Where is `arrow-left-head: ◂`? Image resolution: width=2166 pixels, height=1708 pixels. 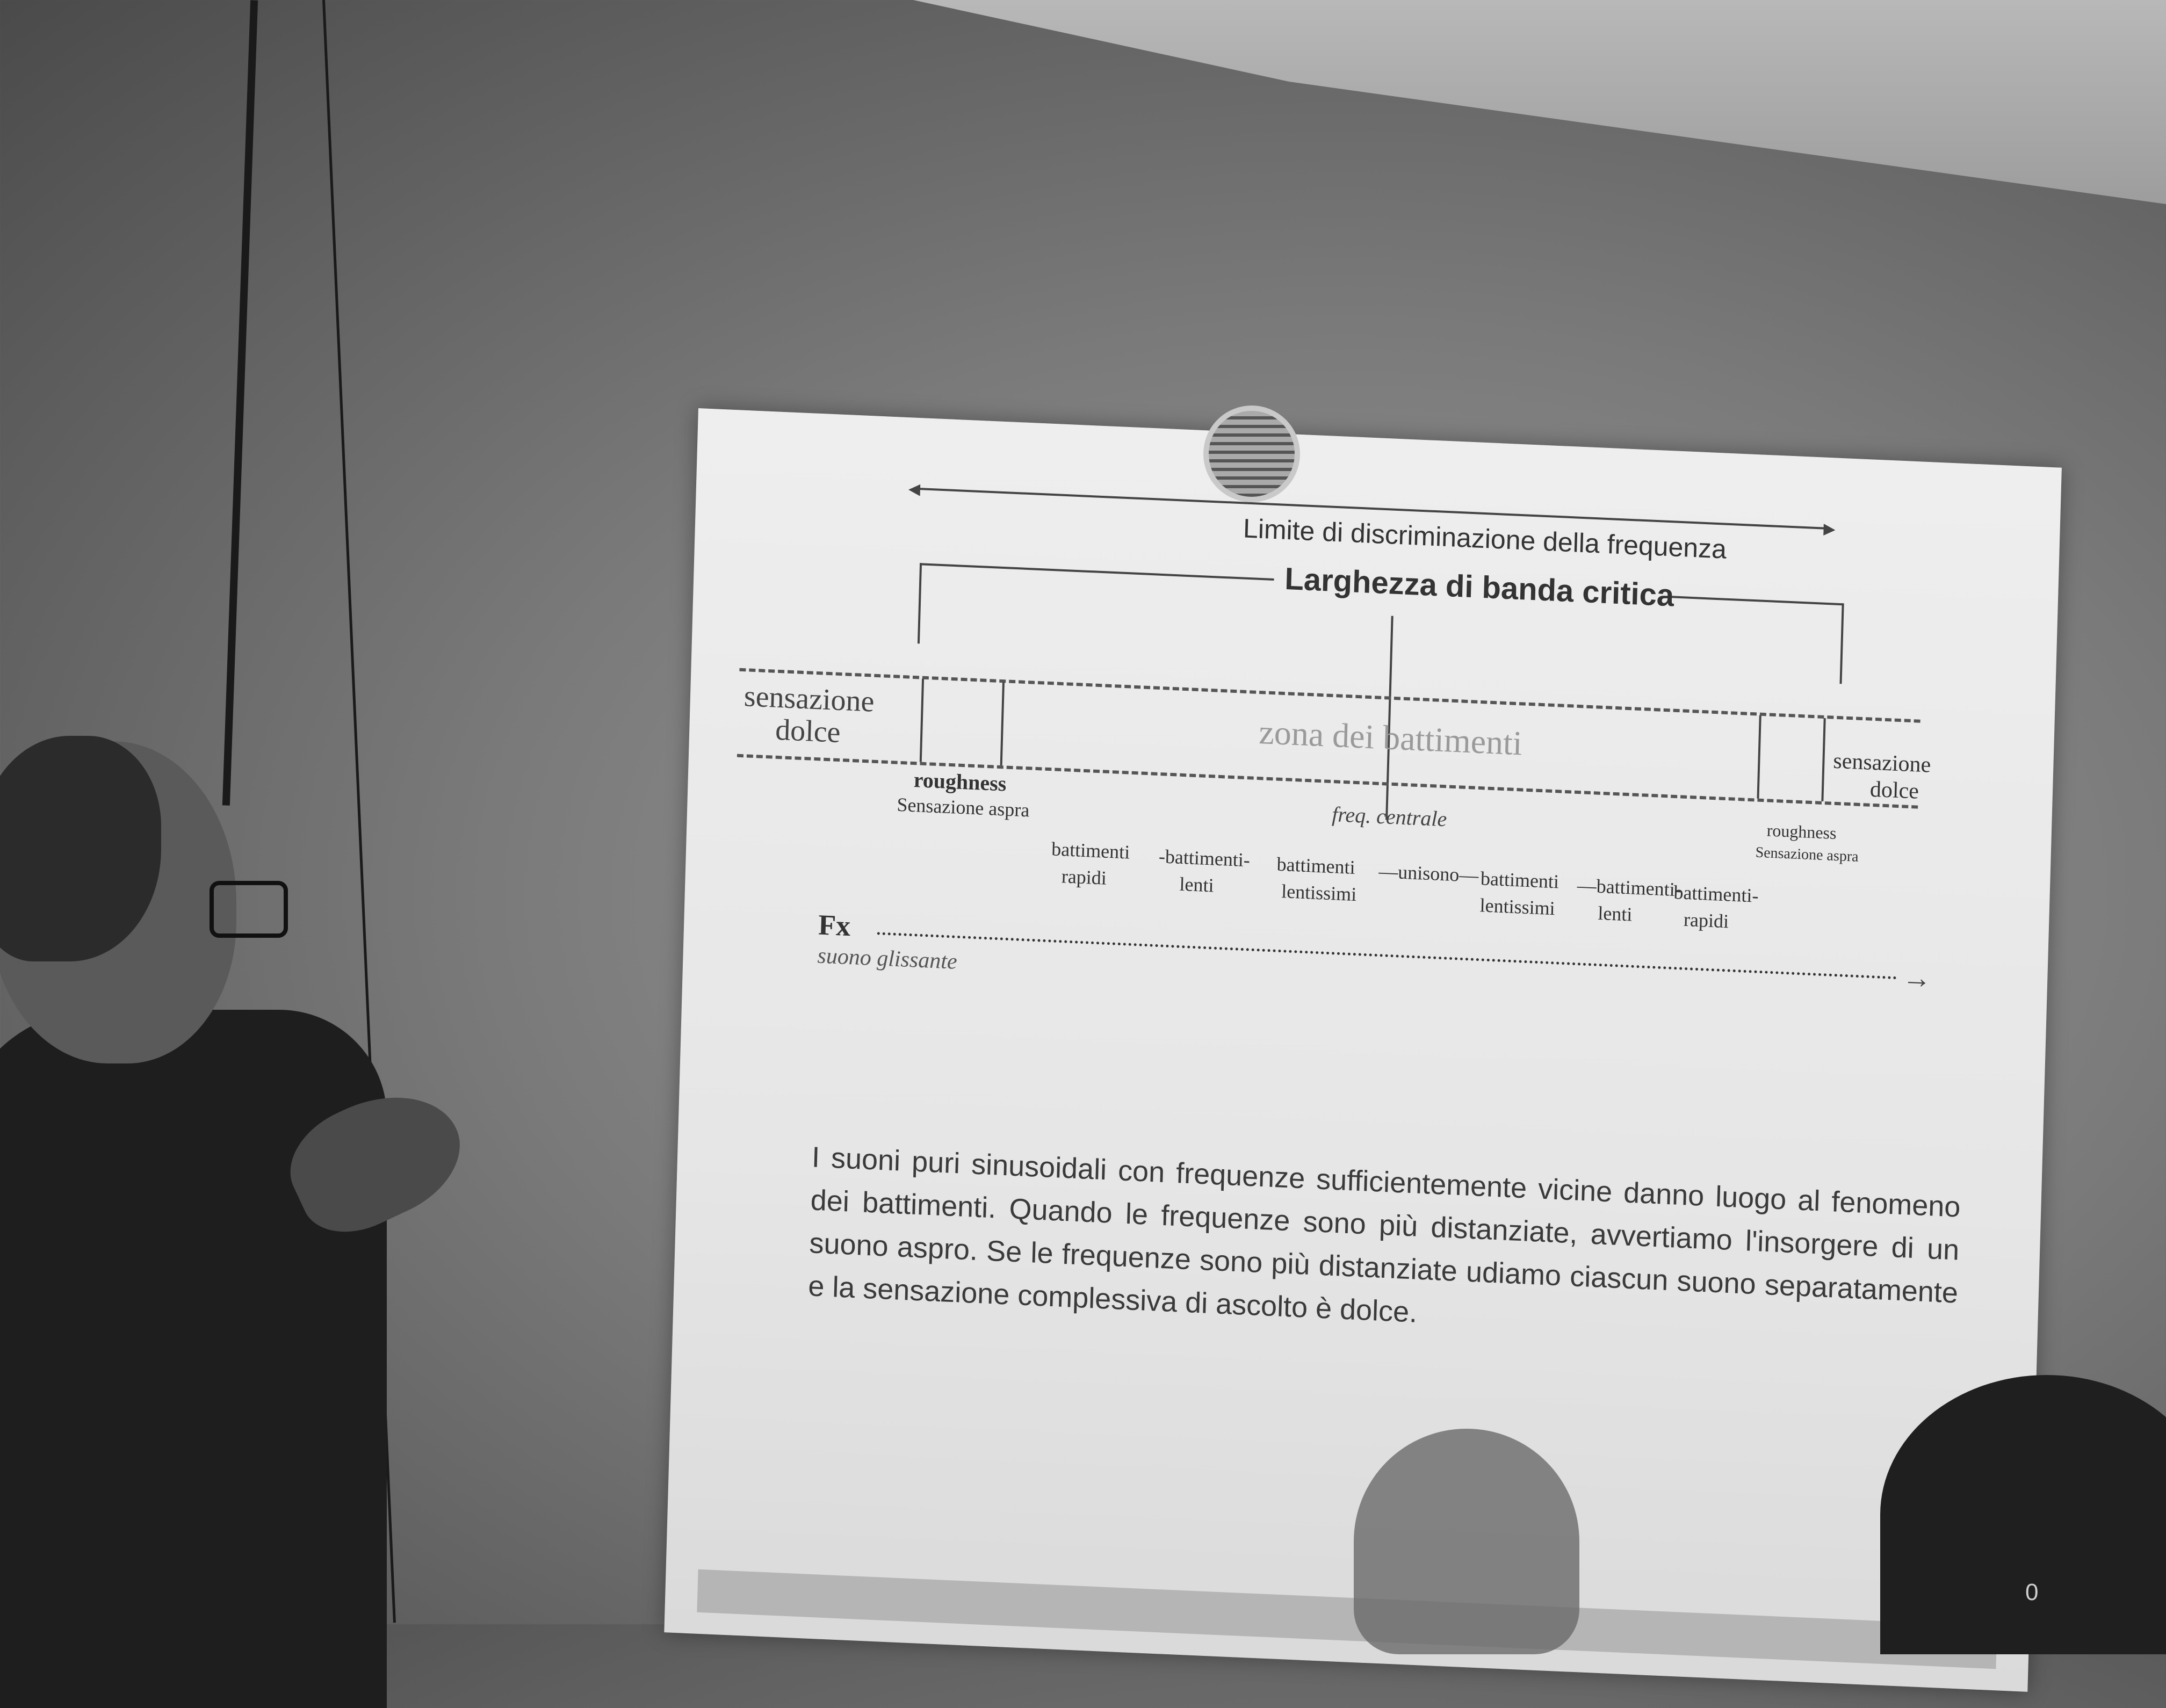 arrow-left-head: ◂ is located at coordinates (914, 488).